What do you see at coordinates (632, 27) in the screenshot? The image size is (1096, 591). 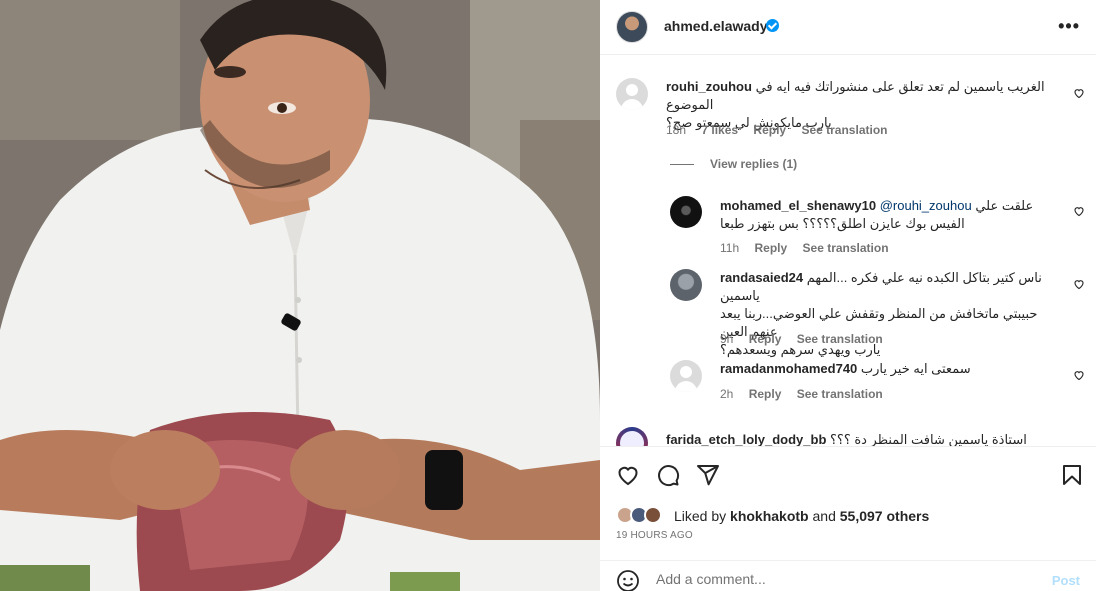 I see `author-avatar` at bounding box center [632, 27].